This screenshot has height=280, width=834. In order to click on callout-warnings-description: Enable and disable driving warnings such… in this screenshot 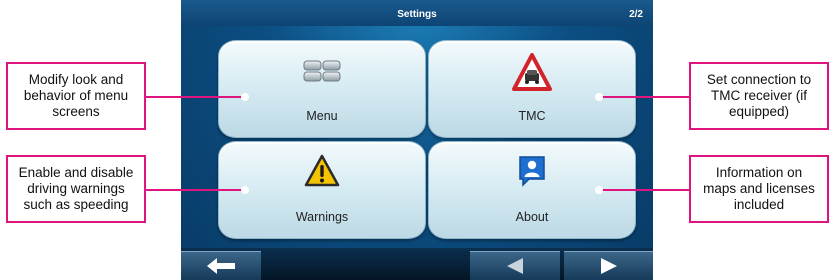, I will do `click(76, 189)`.